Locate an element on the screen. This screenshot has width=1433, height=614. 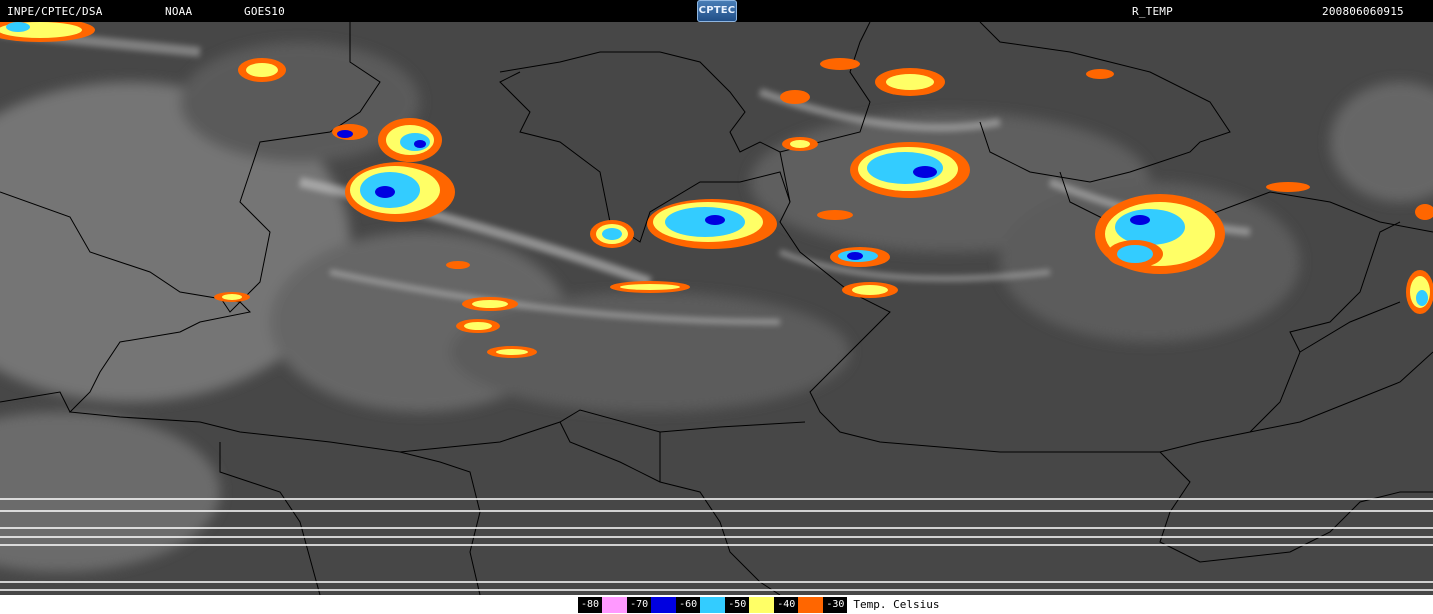
cptec-logo: CPTEC is located at coordinates (717, 11).